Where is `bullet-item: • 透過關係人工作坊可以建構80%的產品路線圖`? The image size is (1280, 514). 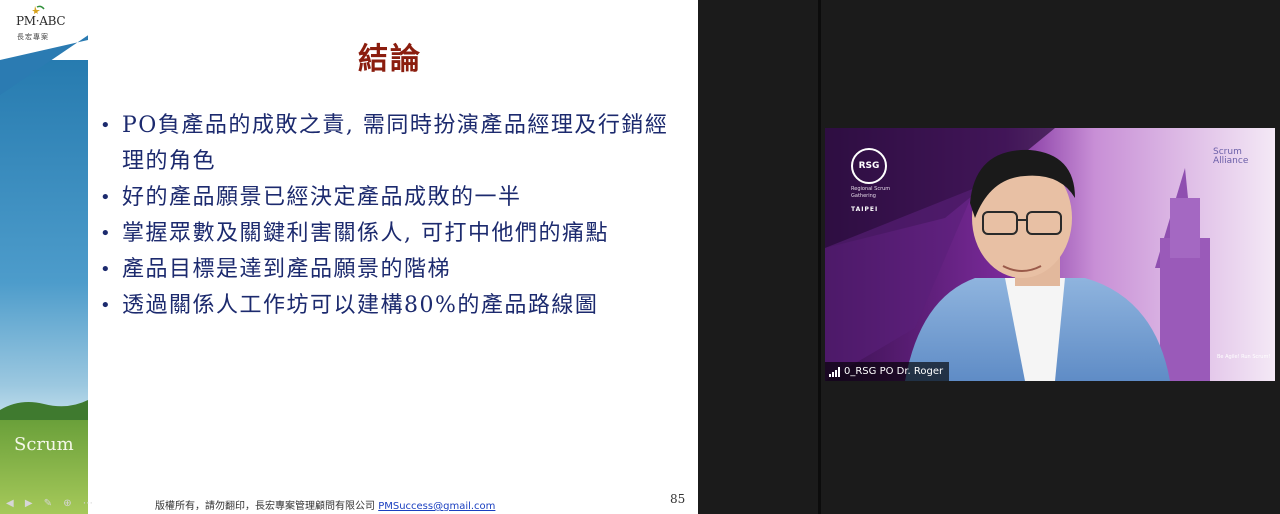
bullet-item: • 透過關係人工作坊可以建構80%的產品路線圖 is located at coordinates (395, 306).